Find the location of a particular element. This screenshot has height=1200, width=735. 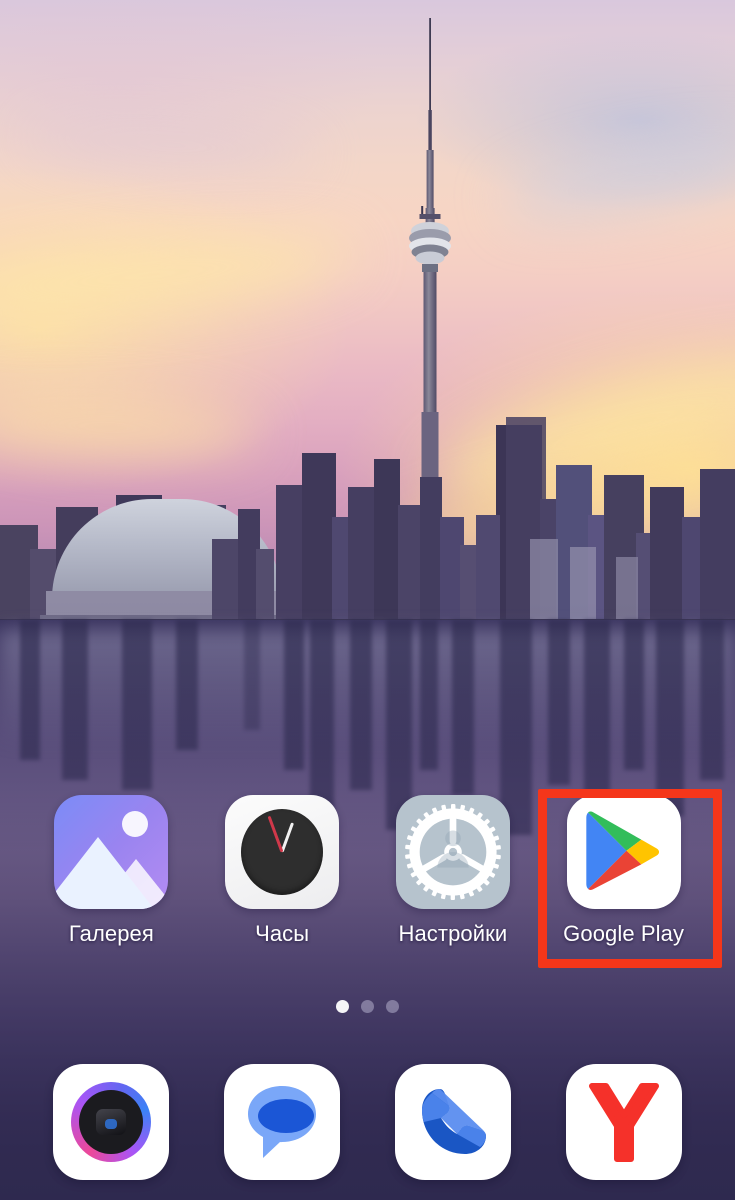

google-play-icon is located at coordinates (623, 852).